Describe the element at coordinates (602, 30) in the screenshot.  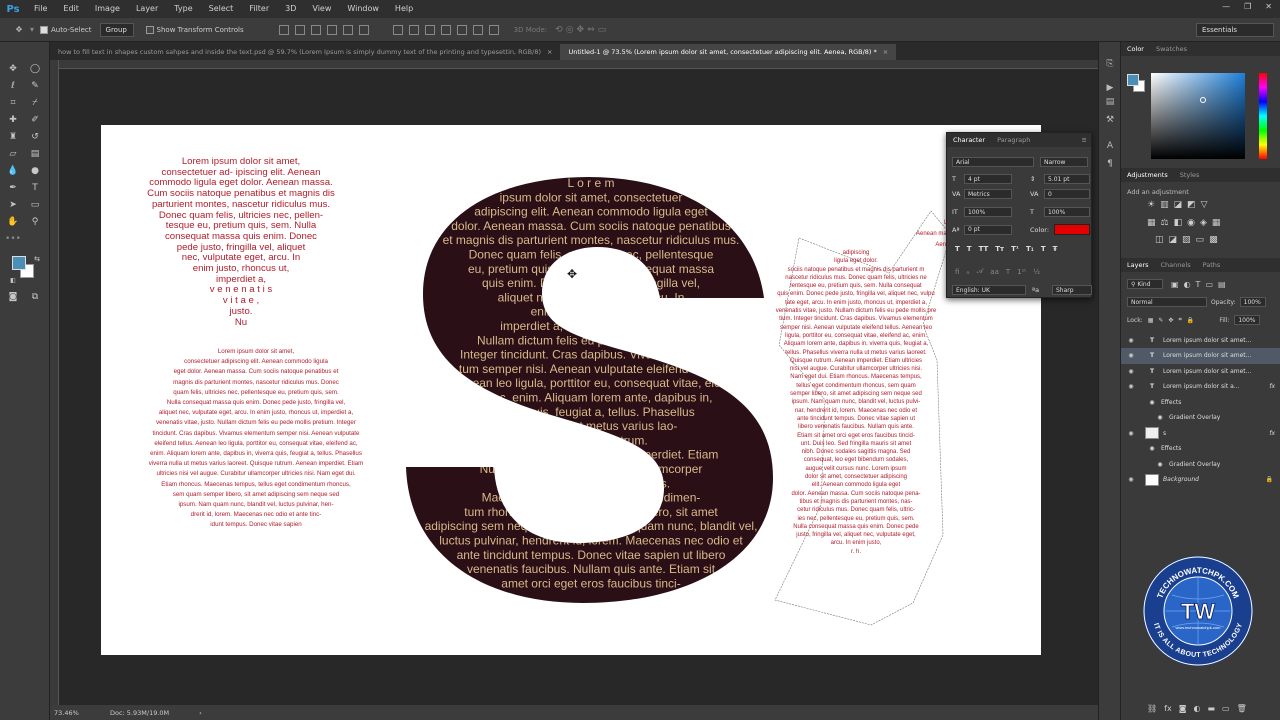
I see `3d-scale-icon: ▭` at that location.